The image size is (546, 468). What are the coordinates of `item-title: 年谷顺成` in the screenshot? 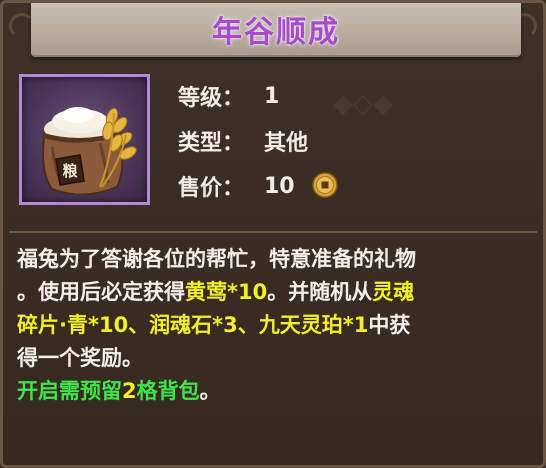 It's located at (276, 32).